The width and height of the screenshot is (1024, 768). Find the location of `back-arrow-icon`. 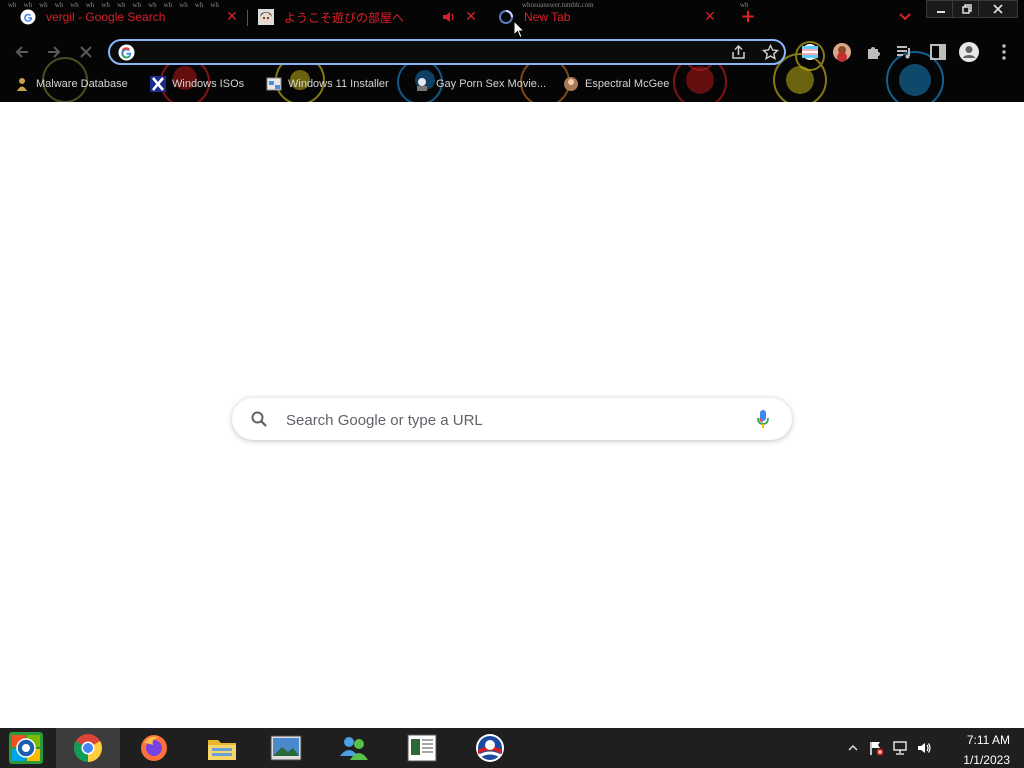

back-arrow-icon is located at coordinates (22, 52).